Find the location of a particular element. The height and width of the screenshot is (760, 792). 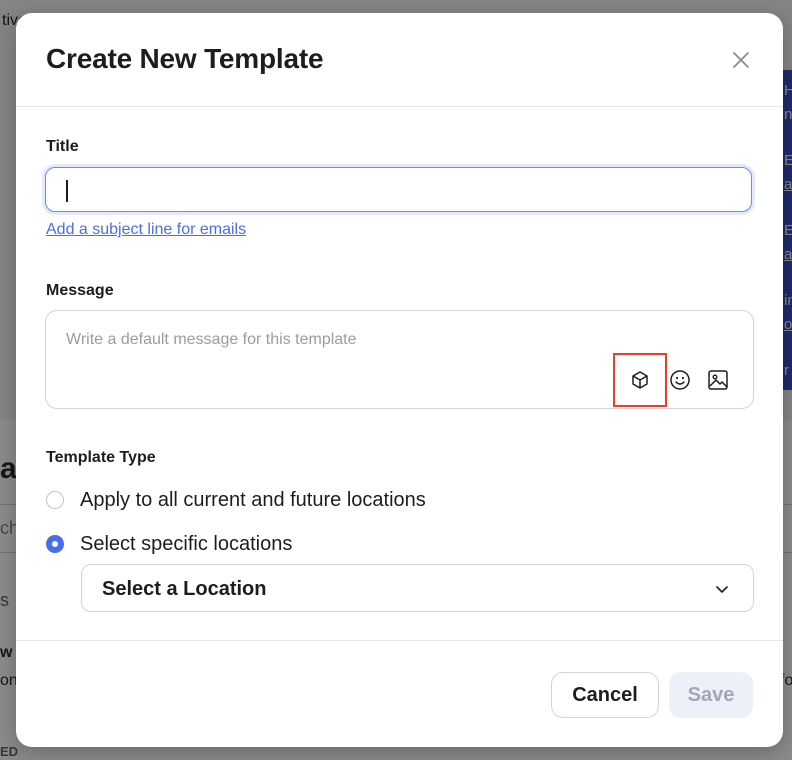

cancel-button: Cancel is located at coordinates (605, 695).